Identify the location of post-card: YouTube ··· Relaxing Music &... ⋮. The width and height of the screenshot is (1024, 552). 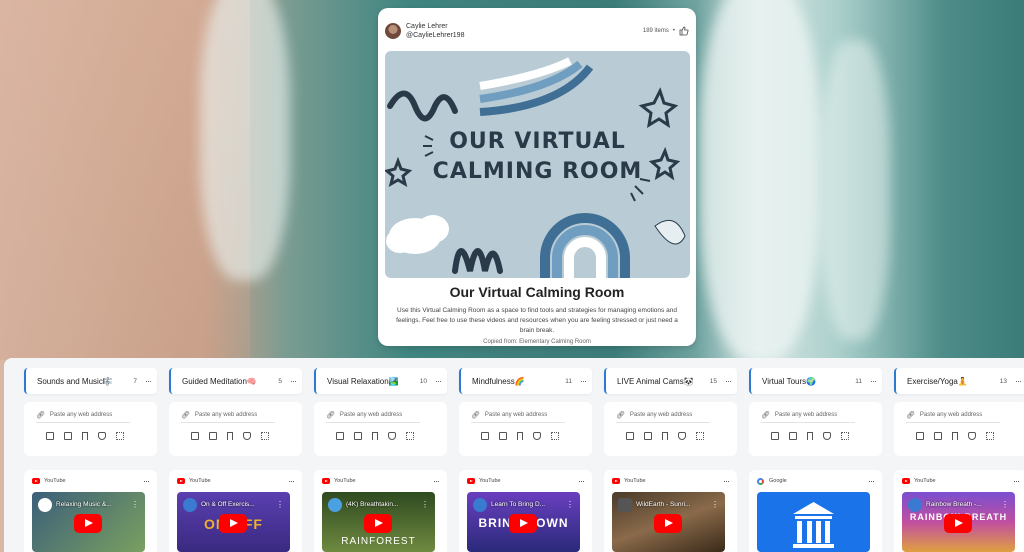
(90, 511).